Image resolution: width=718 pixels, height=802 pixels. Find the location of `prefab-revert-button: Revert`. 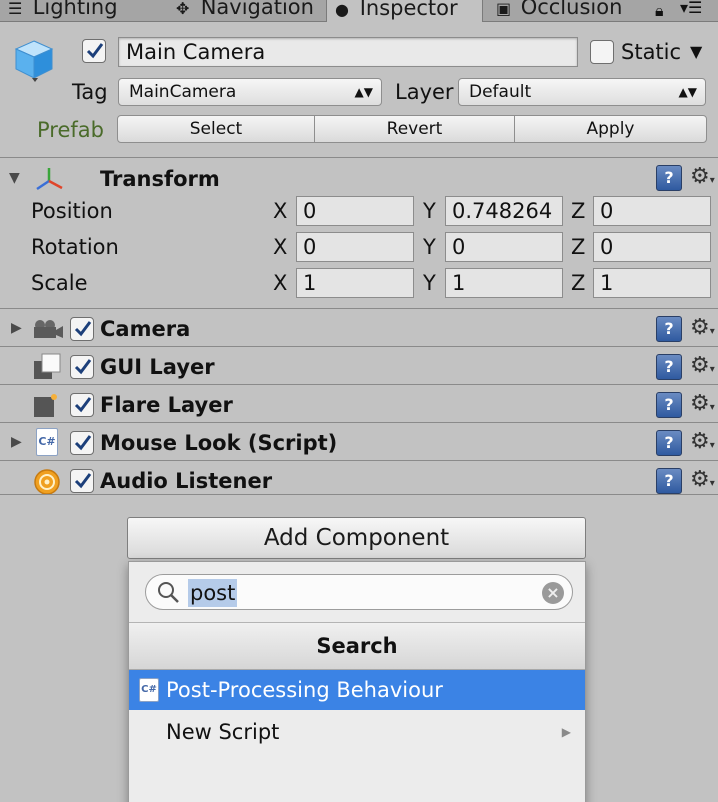

prefab-revert-button: Revert is located at coordinates (414, 129).